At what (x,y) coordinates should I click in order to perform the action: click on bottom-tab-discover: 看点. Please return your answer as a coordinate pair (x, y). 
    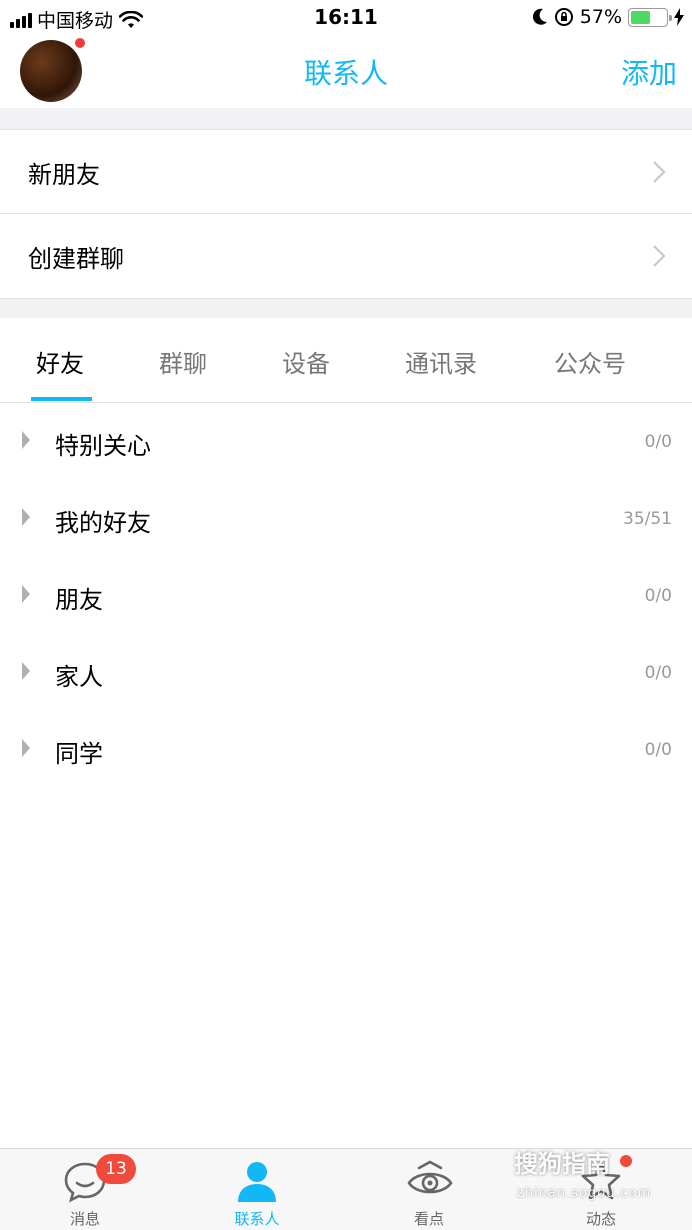
    Looking at the image, I should click on (429, 1189).